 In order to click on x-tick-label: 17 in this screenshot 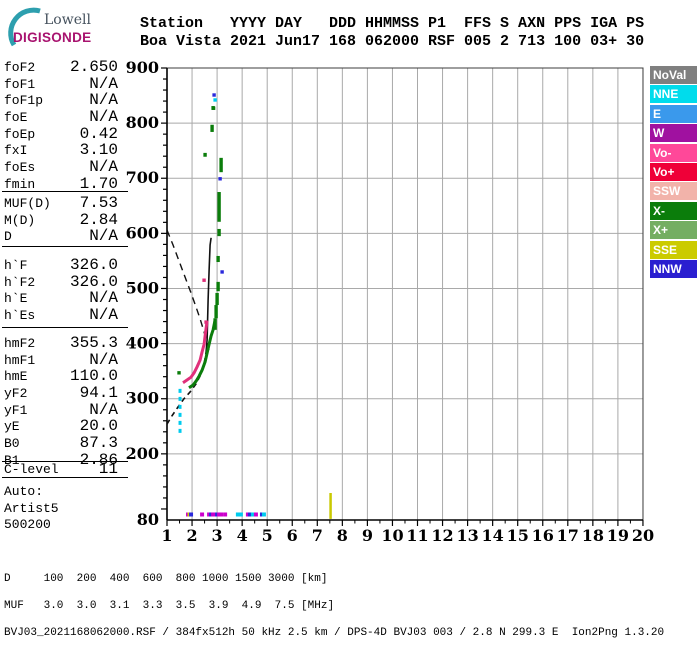, I will do `click(568, 535)`.